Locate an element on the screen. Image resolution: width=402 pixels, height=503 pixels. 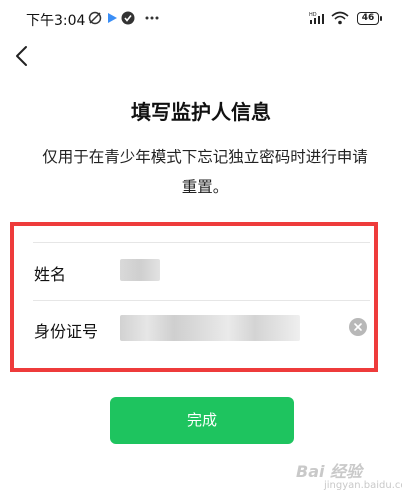
page-description: 仅用于在青少年模式下忘记独立密码时进行申请重置。 is located at coordinates (205, 172).